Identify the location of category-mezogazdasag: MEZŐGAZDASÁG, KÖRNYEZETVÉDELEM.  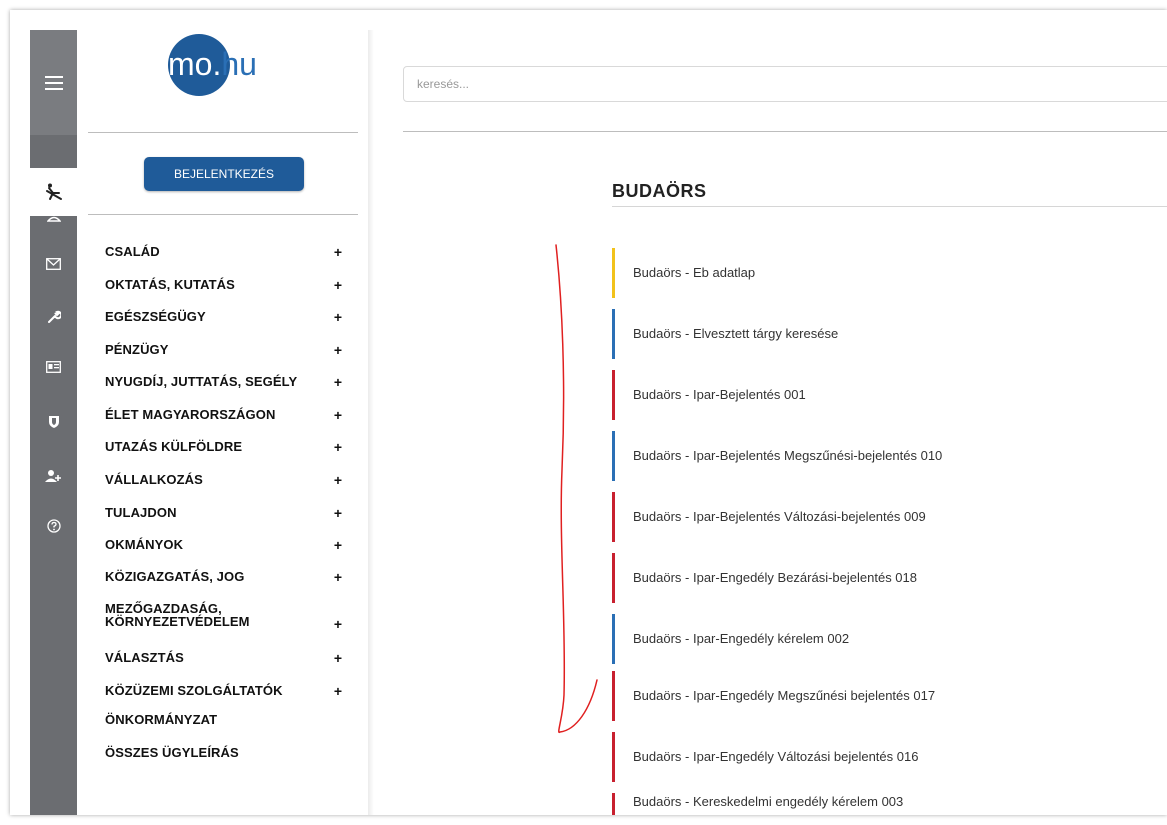
(177, 615).